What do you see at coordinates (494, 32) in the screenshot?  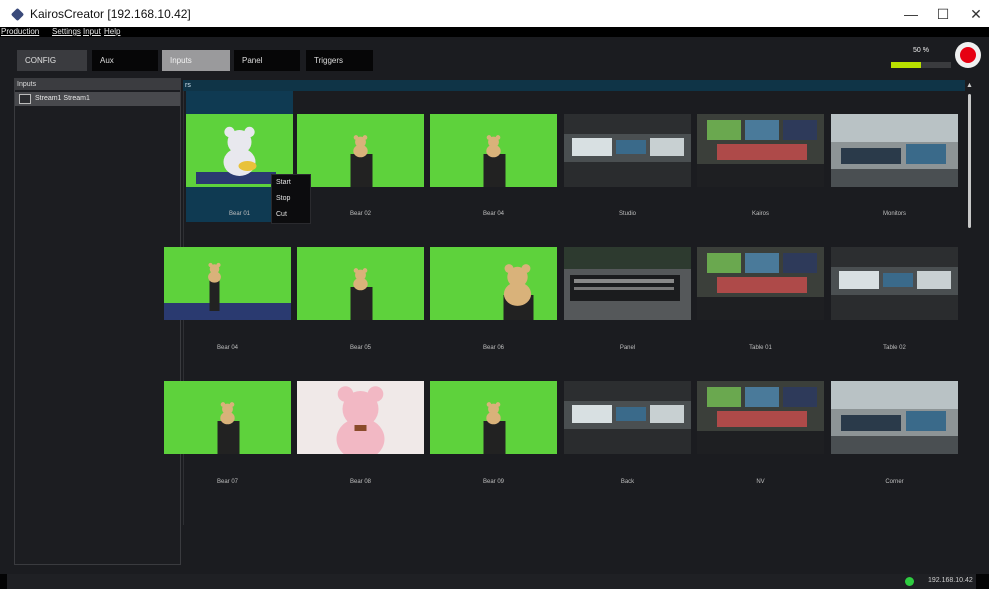 I see `menu-bar: Production Settings Input Help` at bounding box center [494, 32].